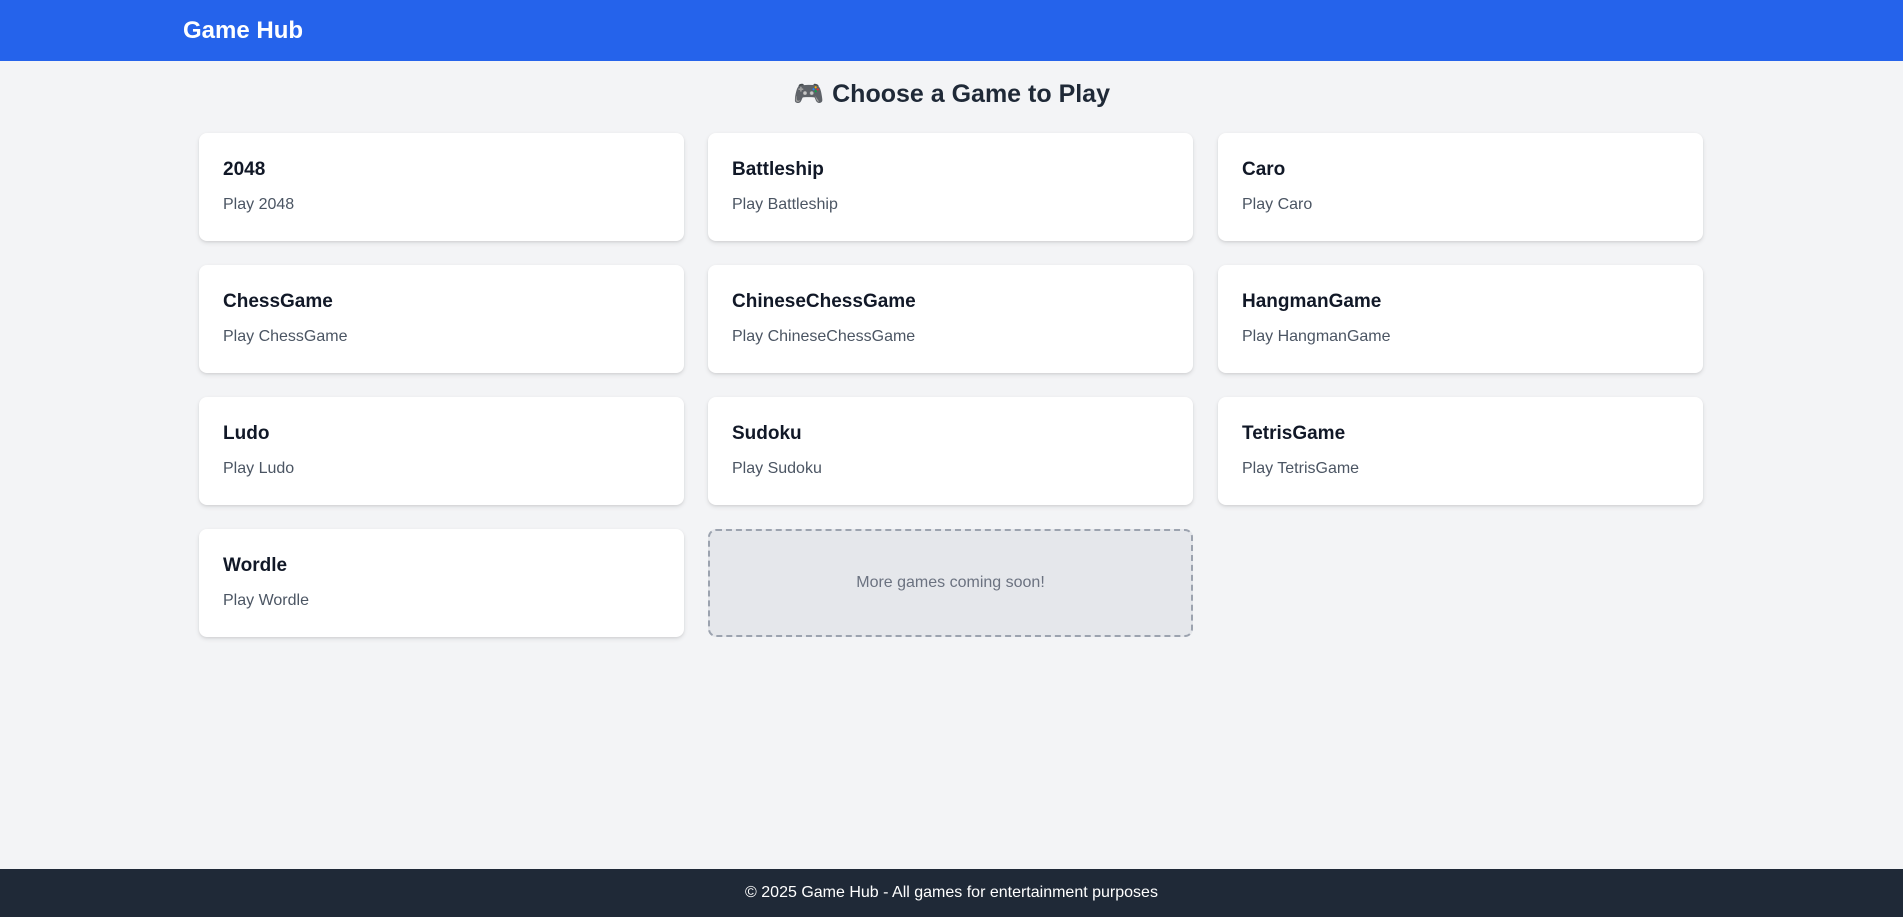 This screenshot has height=917, width=1903. I want to click on game-card-title: TetrisGame, so click(1294, 433).